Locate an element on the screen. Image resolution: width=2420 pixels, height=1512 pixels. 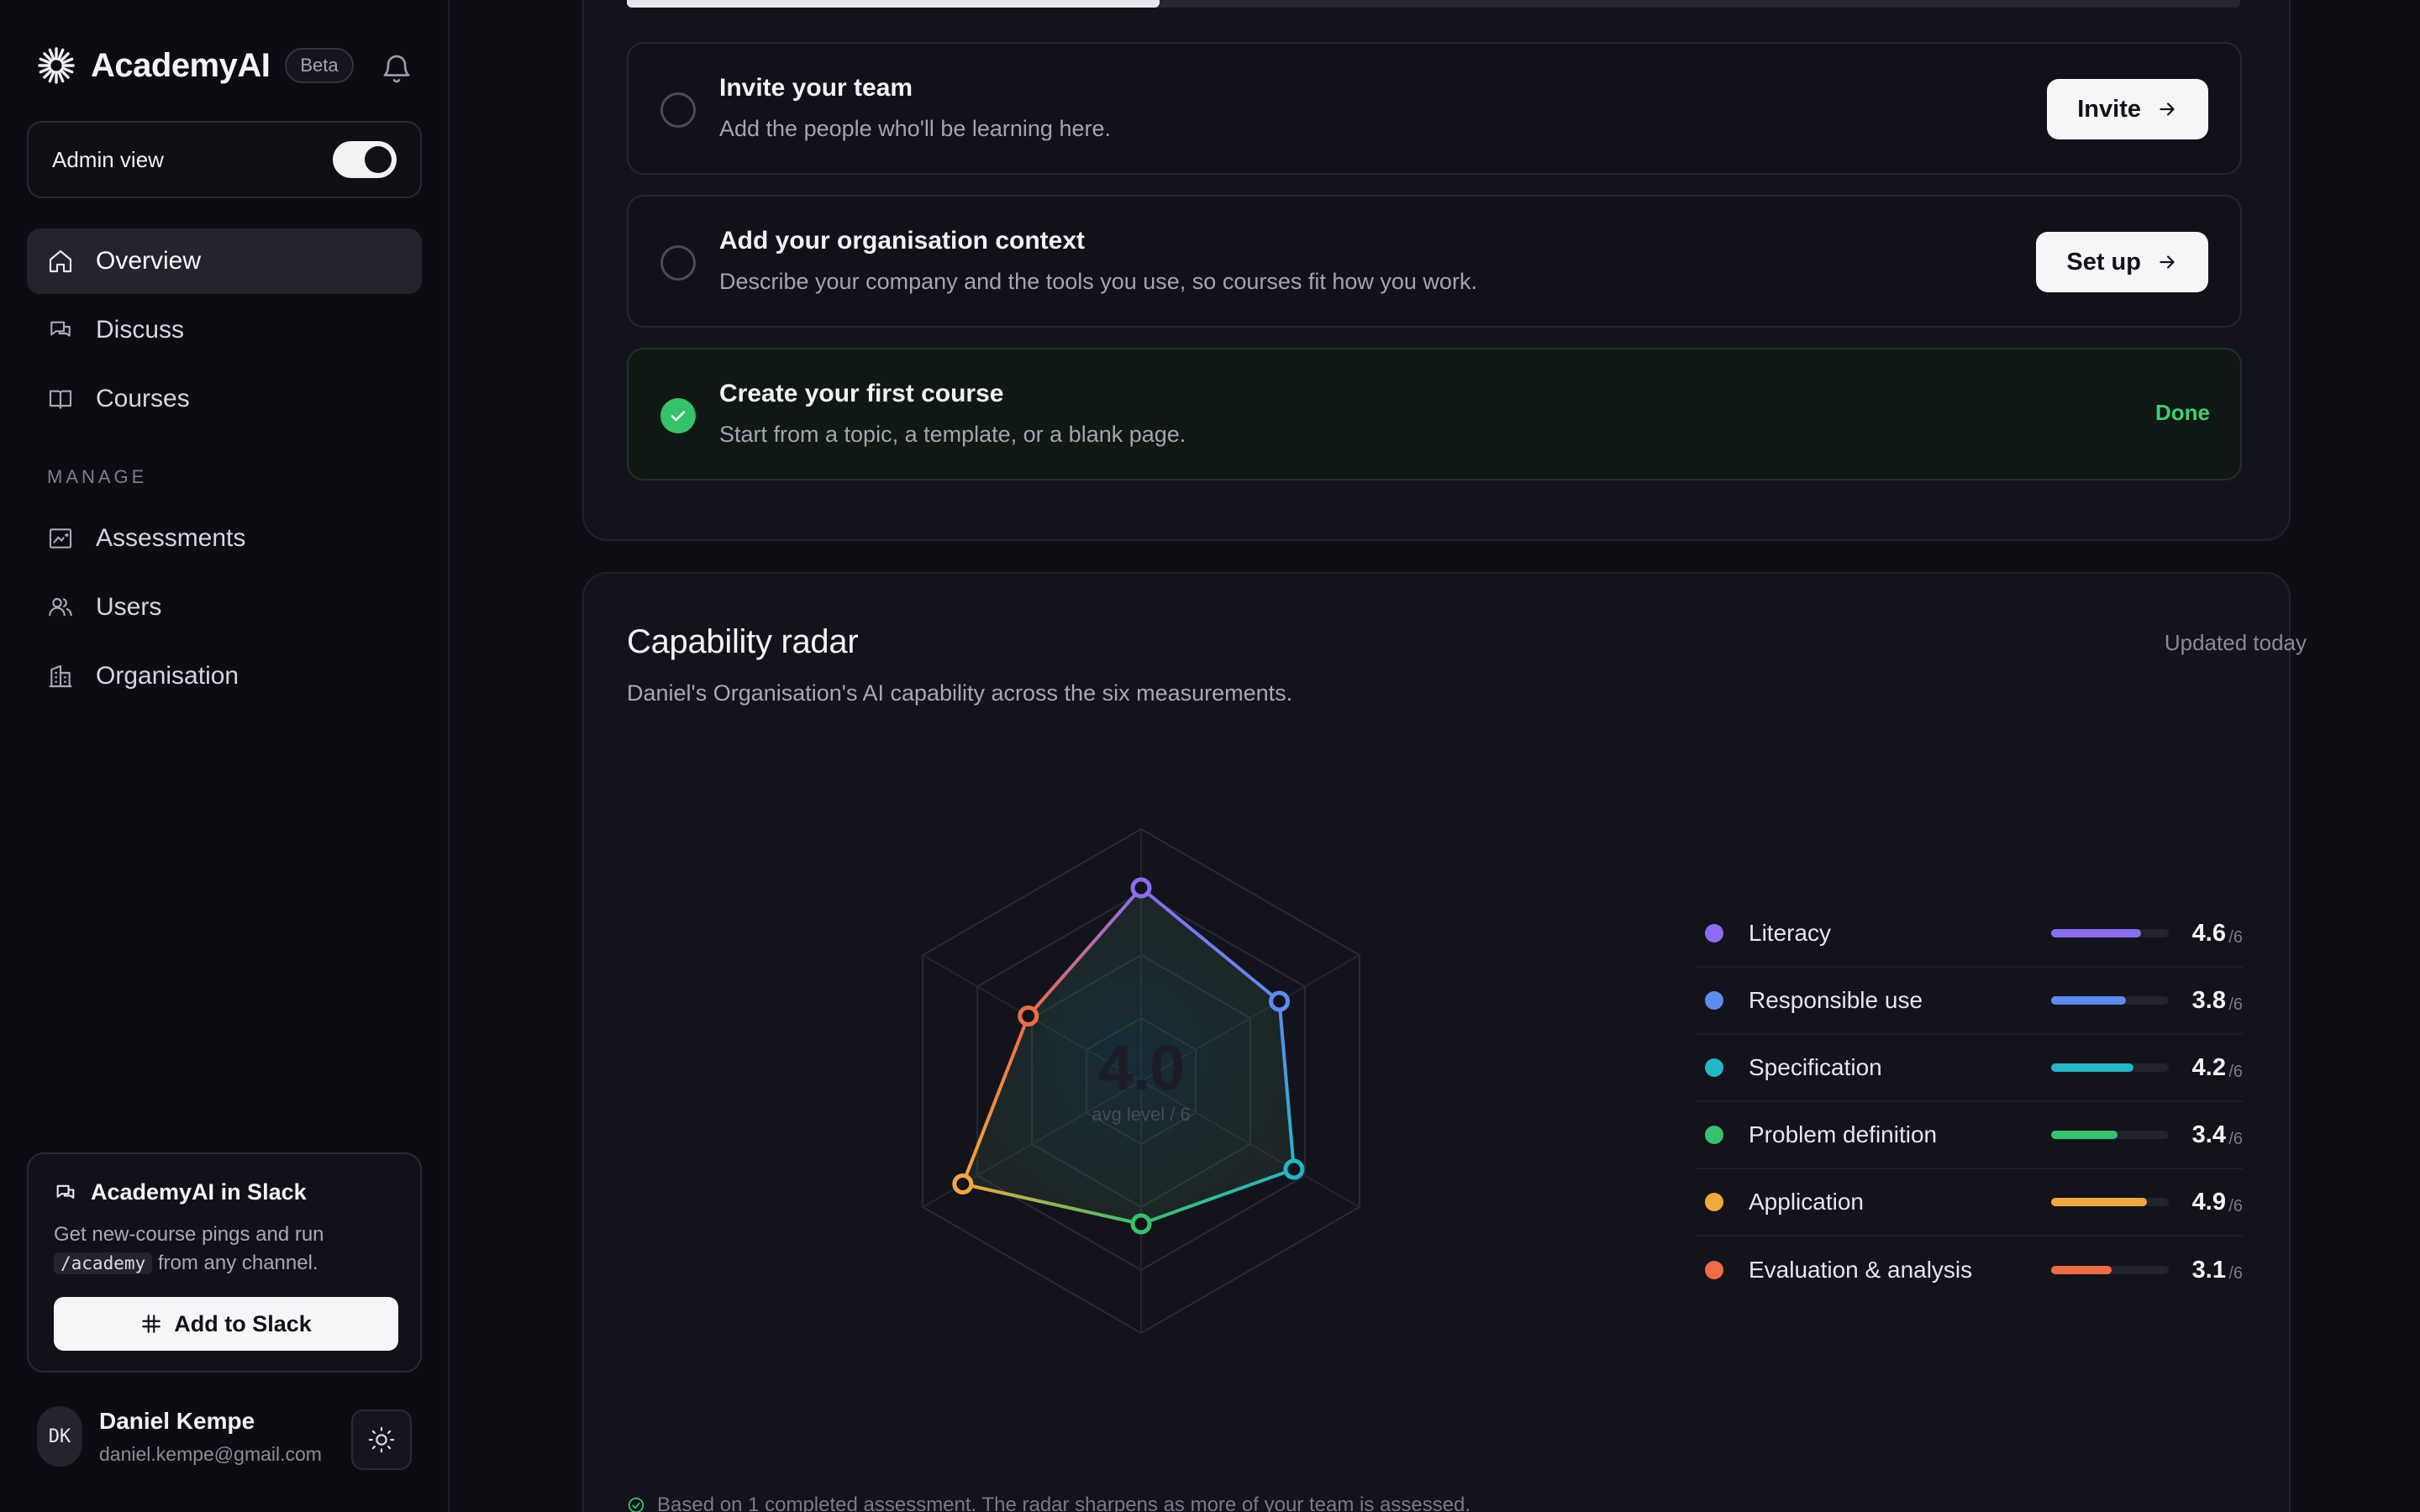
legend-row-responsible-use: Responsible use 3.8/6 is located at coordinates (1970, 1001).